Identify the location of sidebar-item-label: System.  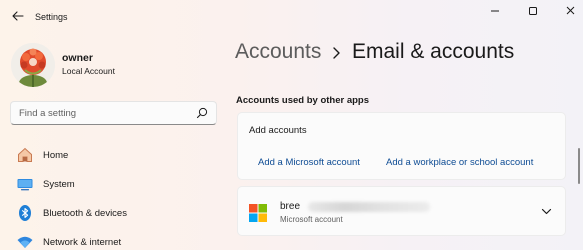
(59, 184).